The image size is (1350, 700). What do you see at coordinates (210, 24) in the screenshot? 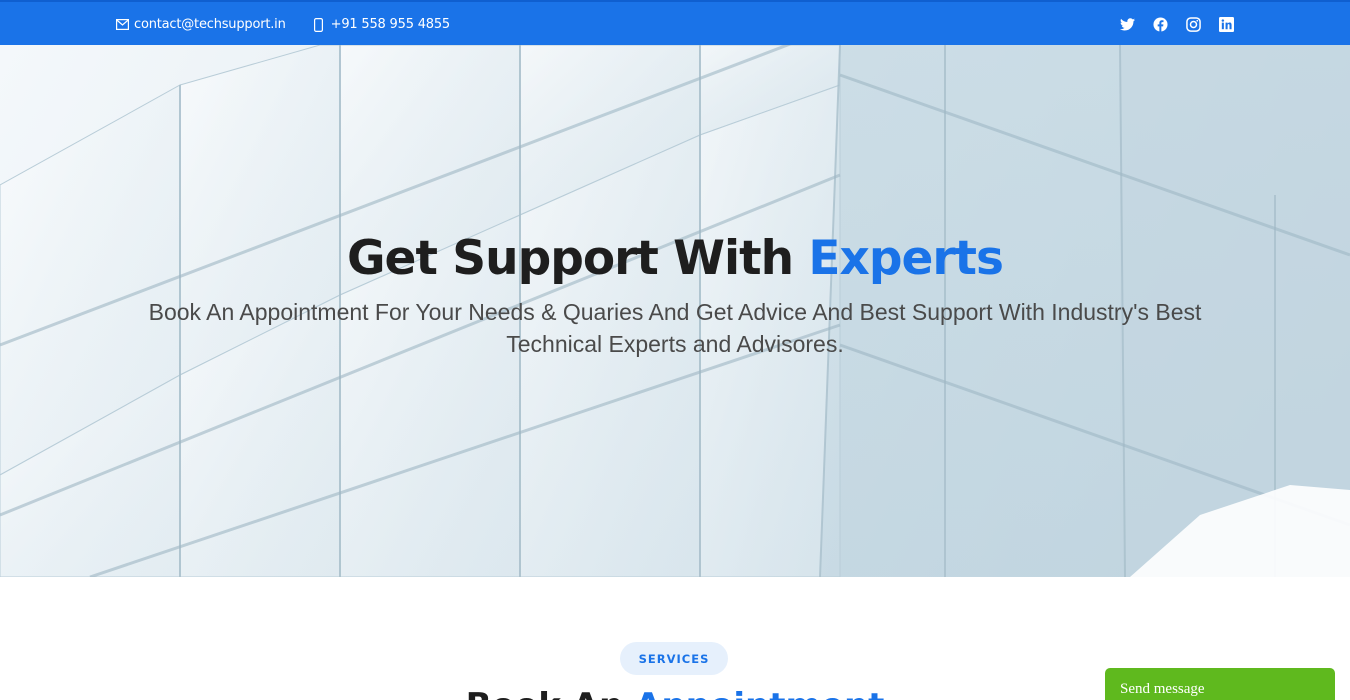
I see `email-text: contact@techsupport.in` at bounding box center [210, 24].